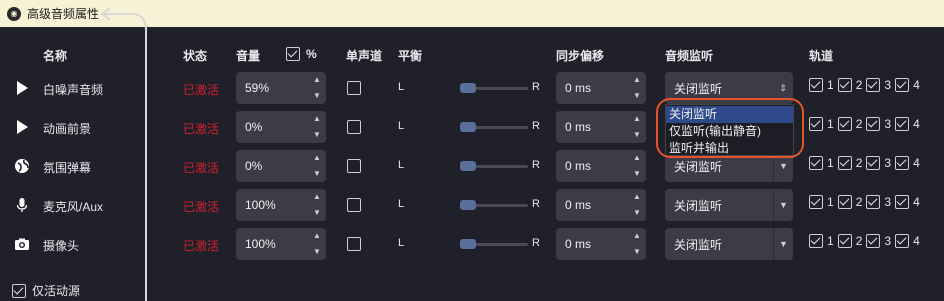 The height and width of the screenshot is (301, 944). Describe the element at coordinates (257, 88) in the screenshot. I see `volume-value: 59%` at that location.